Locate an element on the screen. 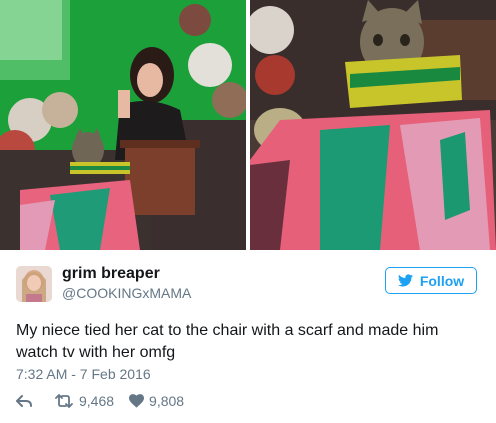  tweet-actions: 9,468 9,808 is located at coordinates (100, 401).